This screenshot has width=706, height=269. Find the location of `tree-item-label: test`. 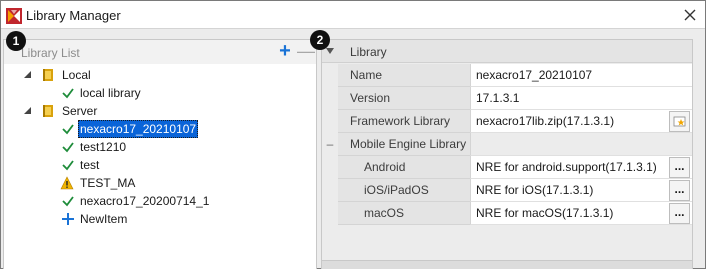

tree-item-label: test is located at coordinates (90, 165).